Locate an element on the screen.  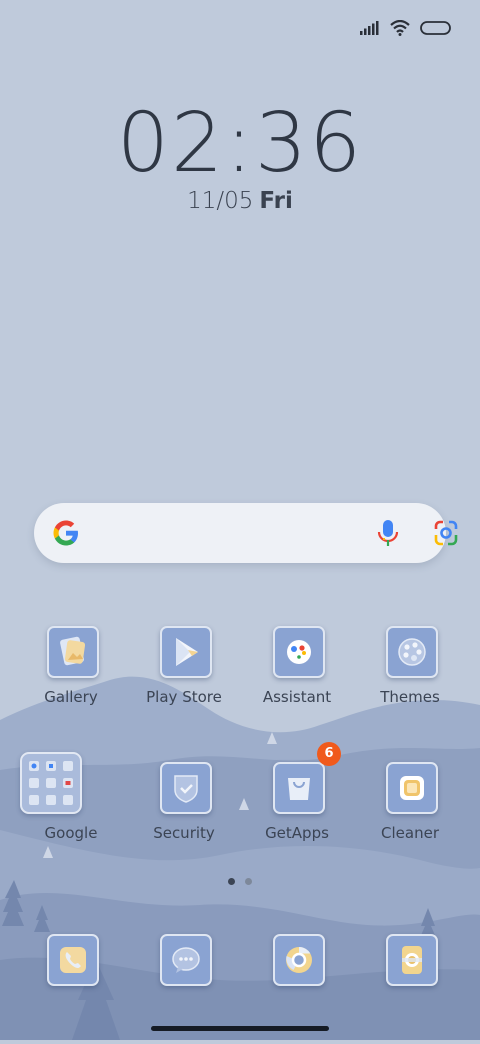
gallery-icon is located at coordinates (73, 652).